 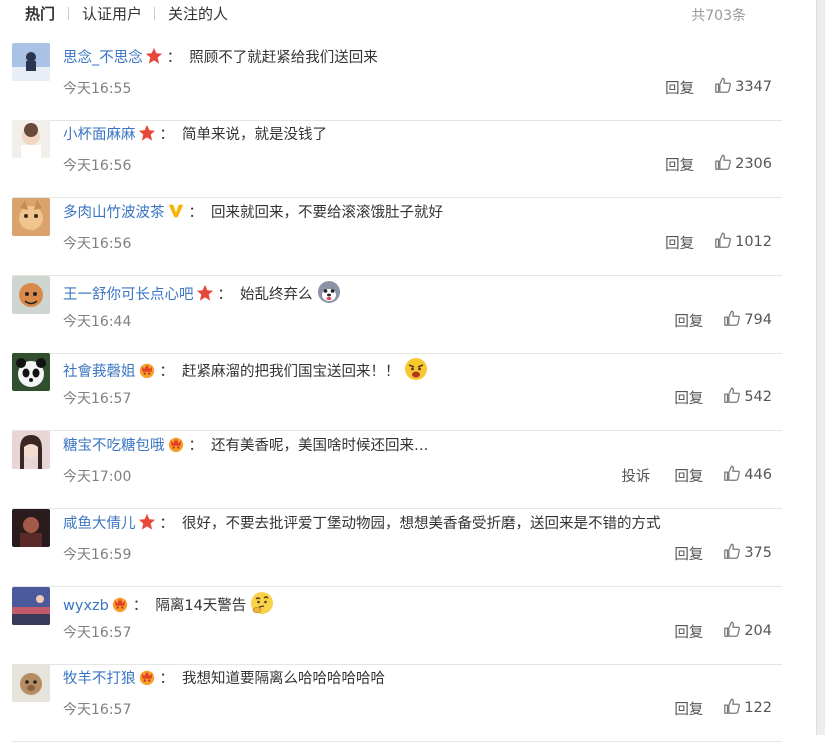 I want to click on like-button: 794, so click(x=747, y=320).